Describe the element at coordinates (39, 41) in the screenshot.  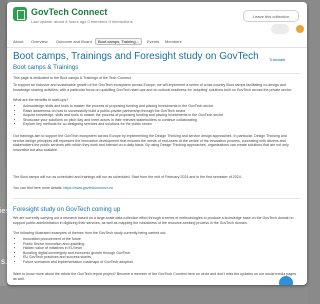
I see `tab-overview: Overview` at that location.